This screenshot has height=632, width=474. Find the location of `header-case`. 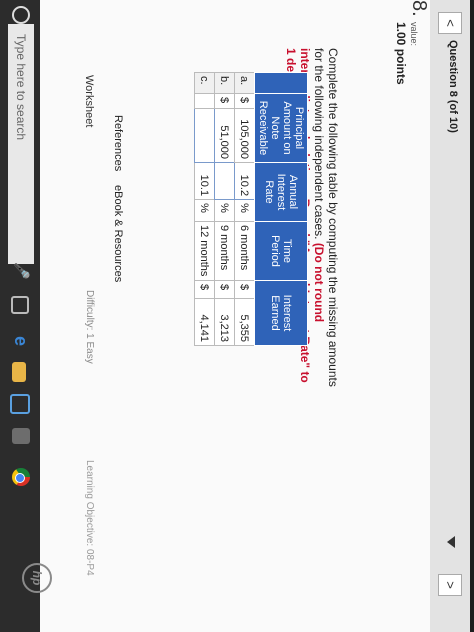

header-case is located at coordinates (281, 83).